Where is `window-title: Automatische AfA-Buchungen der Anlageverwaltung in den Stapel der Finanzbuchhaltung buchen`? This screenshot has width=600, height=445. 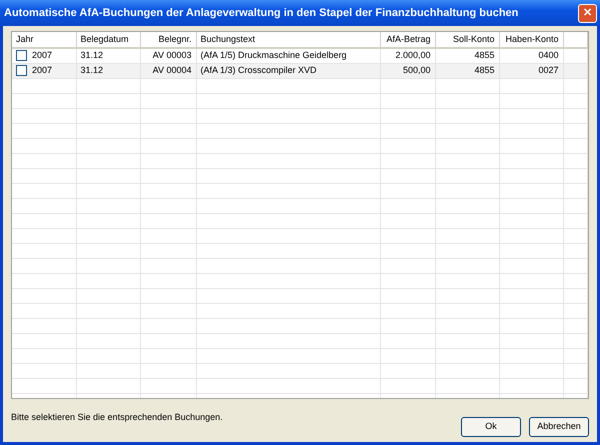 window-title: Automatische AfA-Buchungen der Anlageverwaltung in den Stapel der Finanzbuchhaltung buchen is located at coordinates (261, 13).